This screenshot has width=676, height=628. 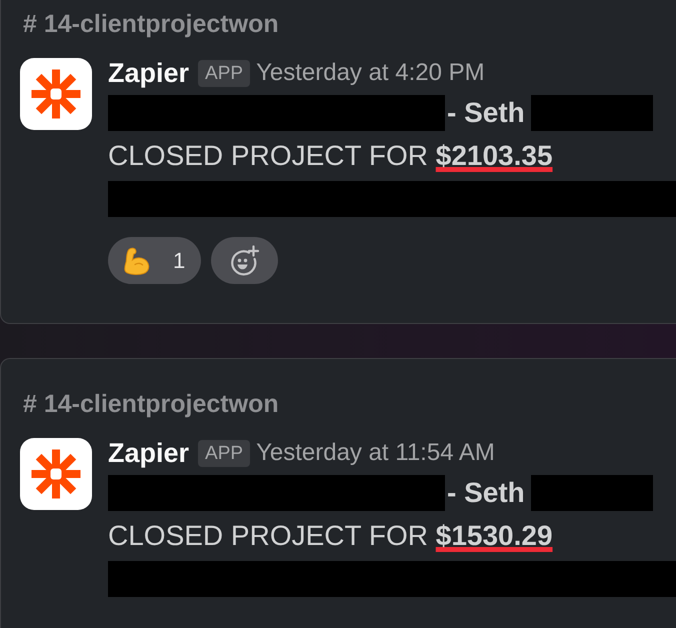 What do you see at coordinates (375, 453) in the screenshot?
I see `timestamp: Yesterday at 11:54 AM` at bounding box center [375, 453].